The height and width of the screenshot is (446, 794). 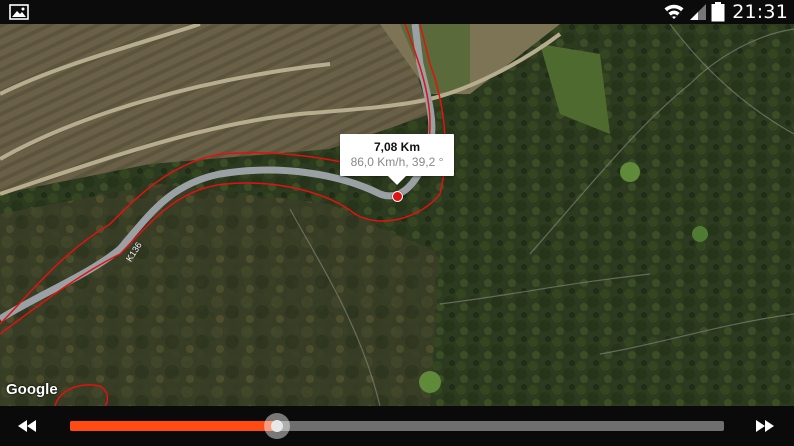 I want to click on fast-forward-icon, so click(x=765, y=426).